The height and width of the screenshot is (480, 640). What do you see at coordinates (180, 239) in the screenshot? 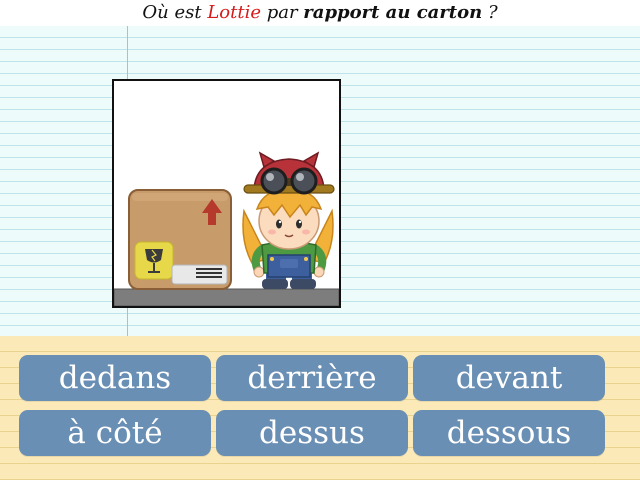
I see `cardboard-box` at bounding box center [180, 239].